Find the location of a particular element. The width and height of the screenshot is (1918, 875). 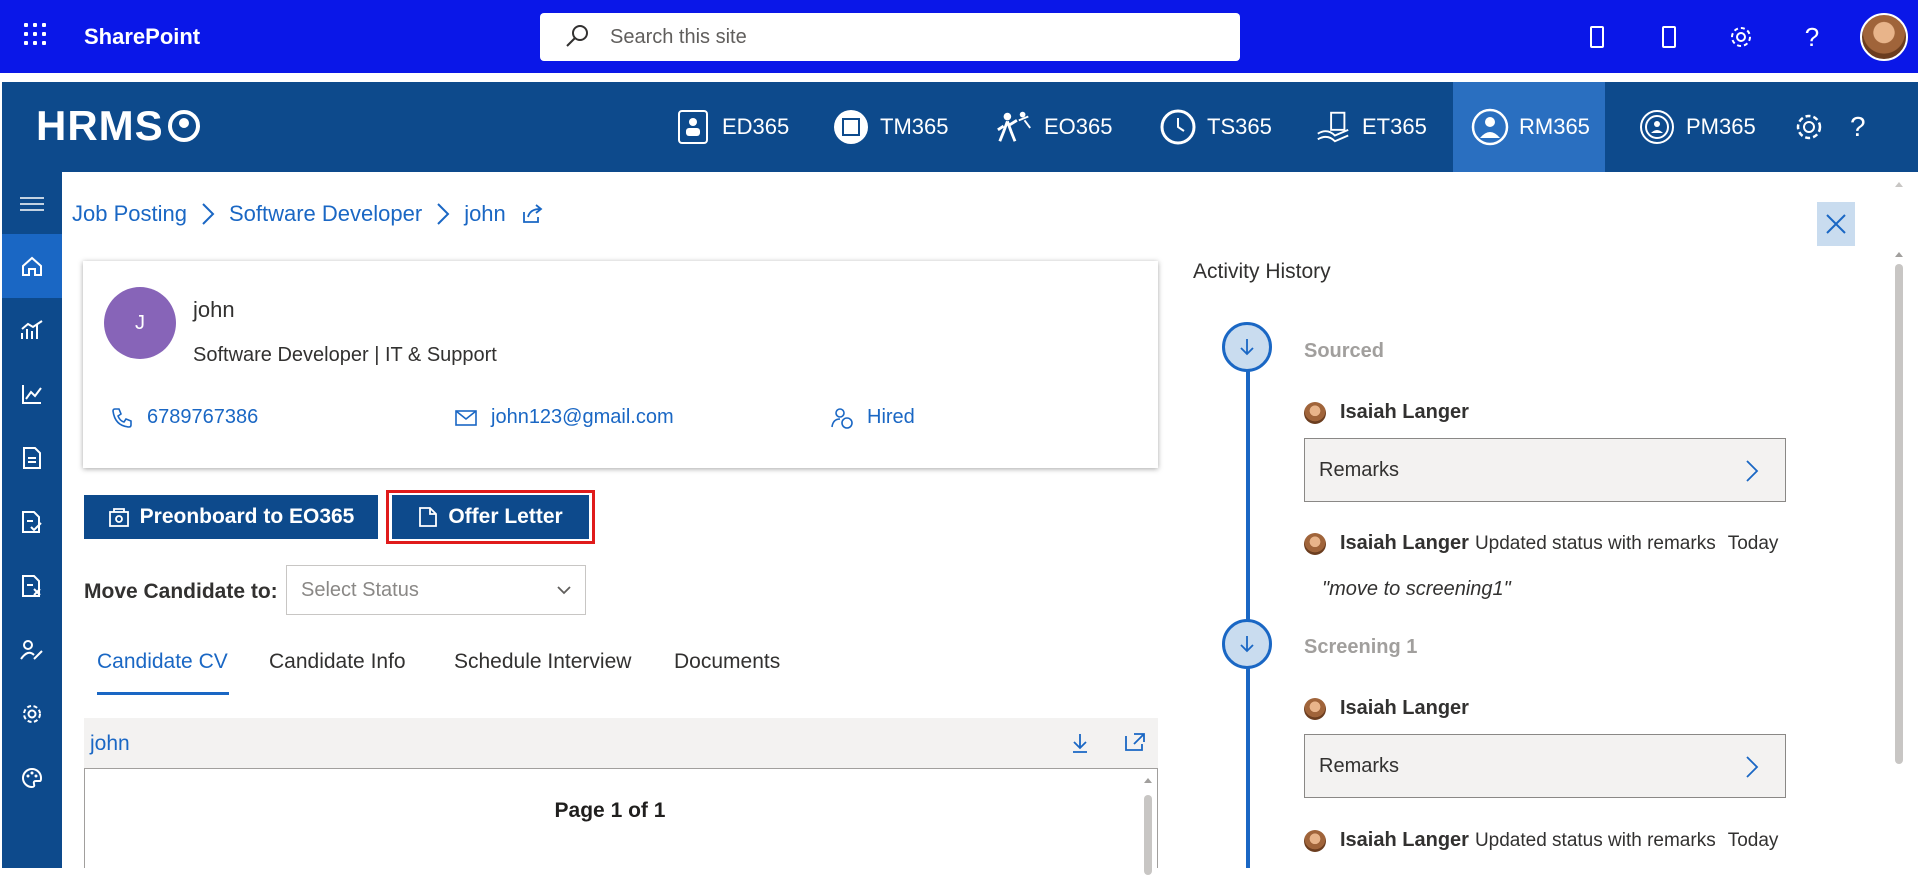

module-et365: ET365 is located at coordinates (1370, 127).